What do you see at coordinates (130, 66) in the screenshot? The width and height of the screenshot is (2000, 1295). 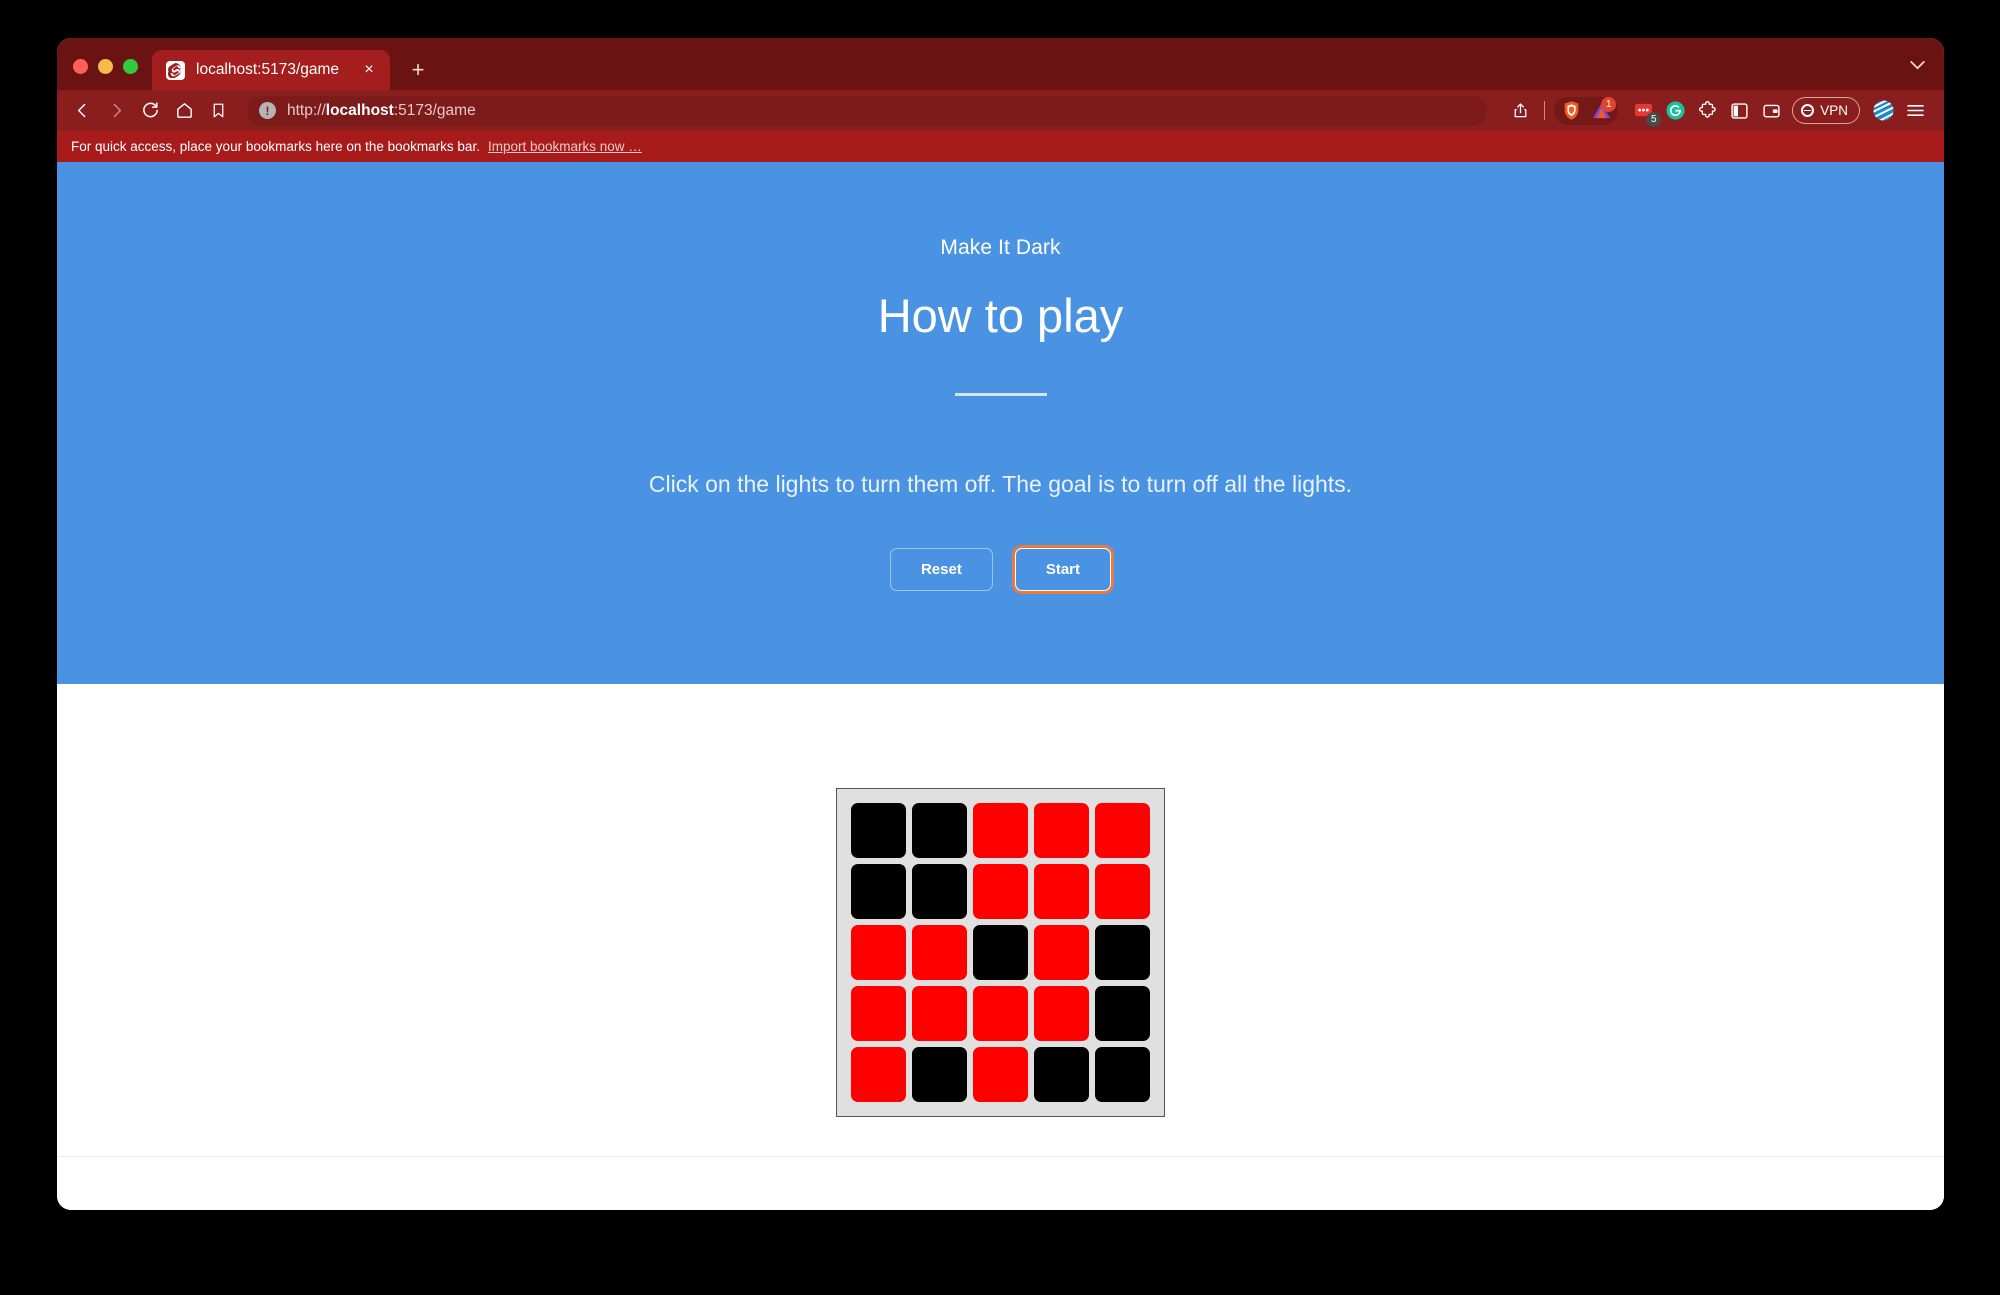 I see `maximize-window-button` at bounding box center [130, 66].